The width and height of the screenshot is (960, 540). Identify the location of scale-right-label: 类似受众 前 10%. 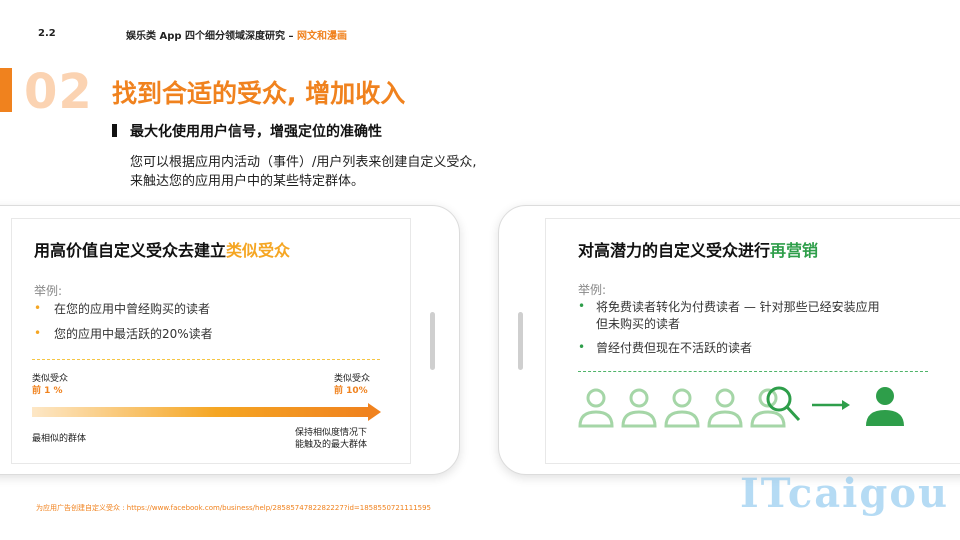
(352, 385).